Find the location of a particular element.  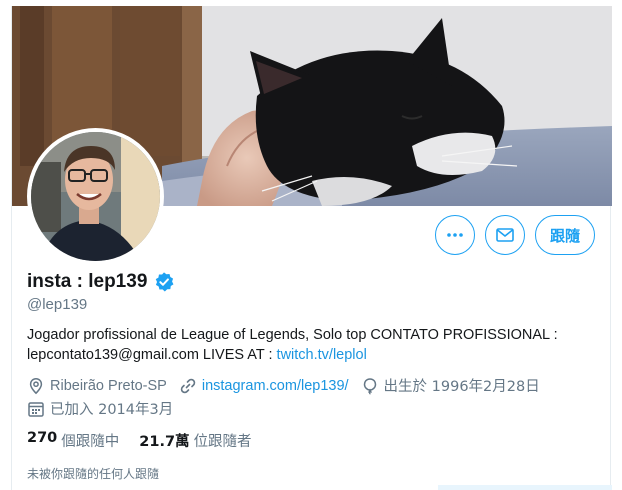

followers-count: 21.7萬 is located at coordinates (164, 442).